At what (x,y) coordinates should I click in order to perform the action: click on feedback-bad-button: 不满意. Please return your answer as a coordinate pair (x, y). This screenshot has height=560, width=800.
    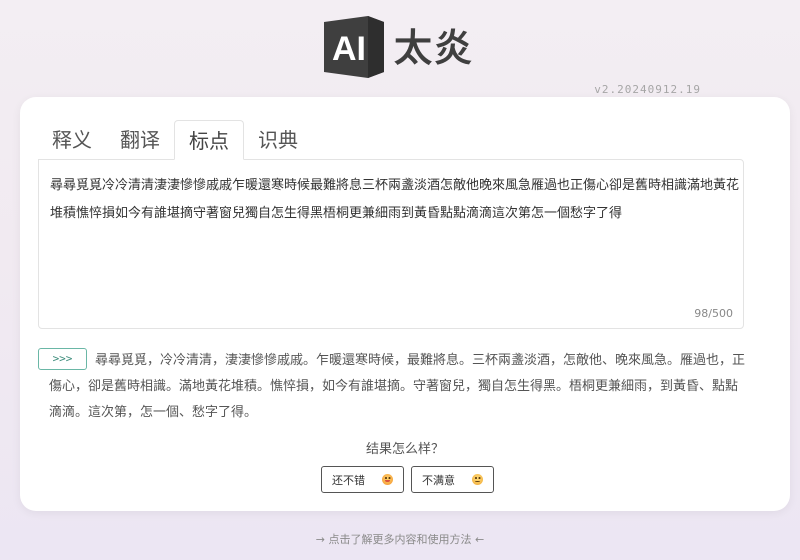
    Looking at the image, I should click on (452, 479).